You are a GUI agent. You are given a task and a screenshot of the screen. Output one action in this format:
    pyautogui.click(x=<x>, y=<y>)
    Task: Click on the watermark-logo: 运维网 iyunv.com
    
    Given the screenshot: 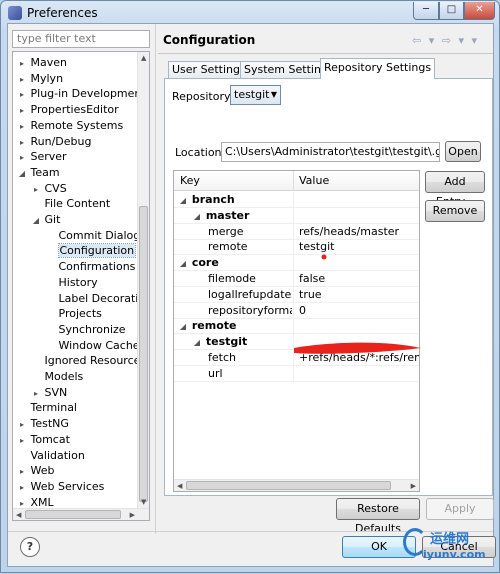 What is the action you would take?
    pyautogui.click(x=446, y=546)
    